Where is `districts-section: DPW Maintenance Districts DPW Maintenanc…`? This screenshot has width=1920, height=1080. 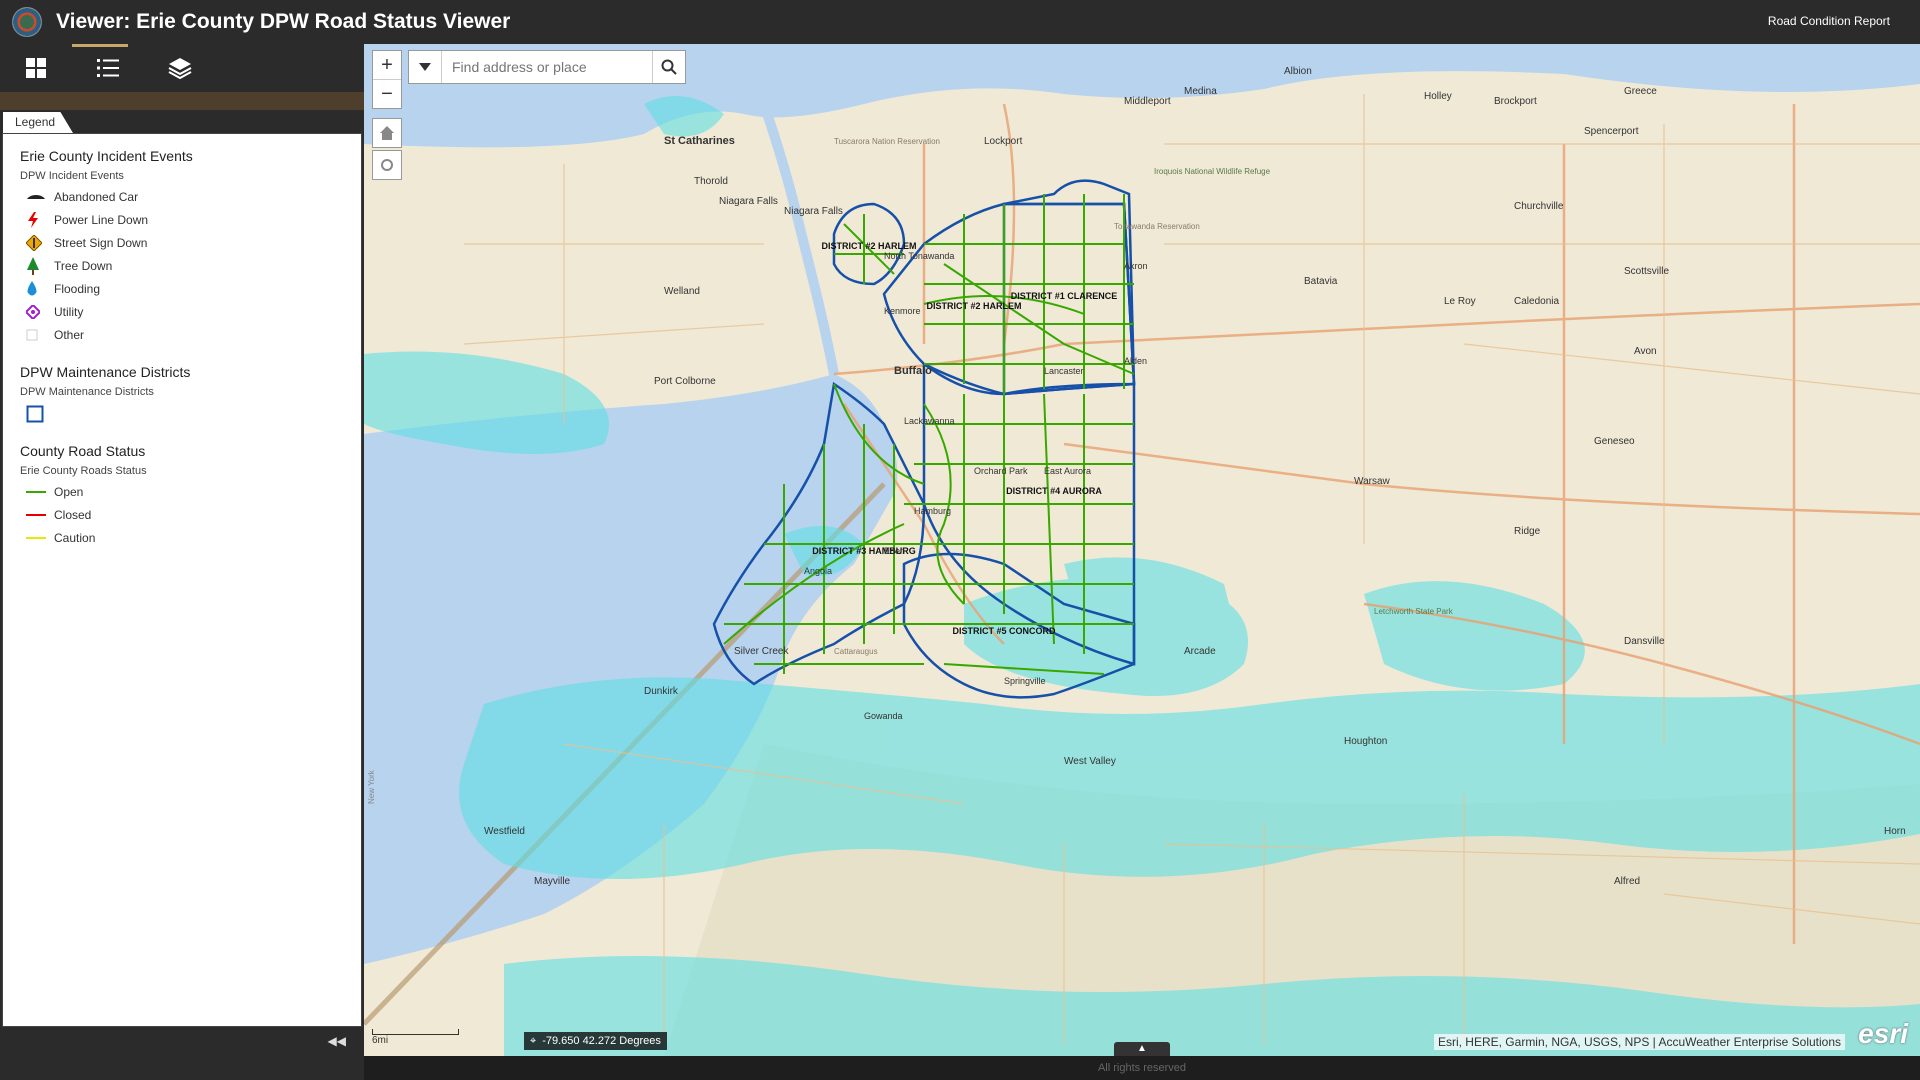 districts-section: DPW Maintenance Districts DPW Maintenanc… is located at coordinates (190, 395).